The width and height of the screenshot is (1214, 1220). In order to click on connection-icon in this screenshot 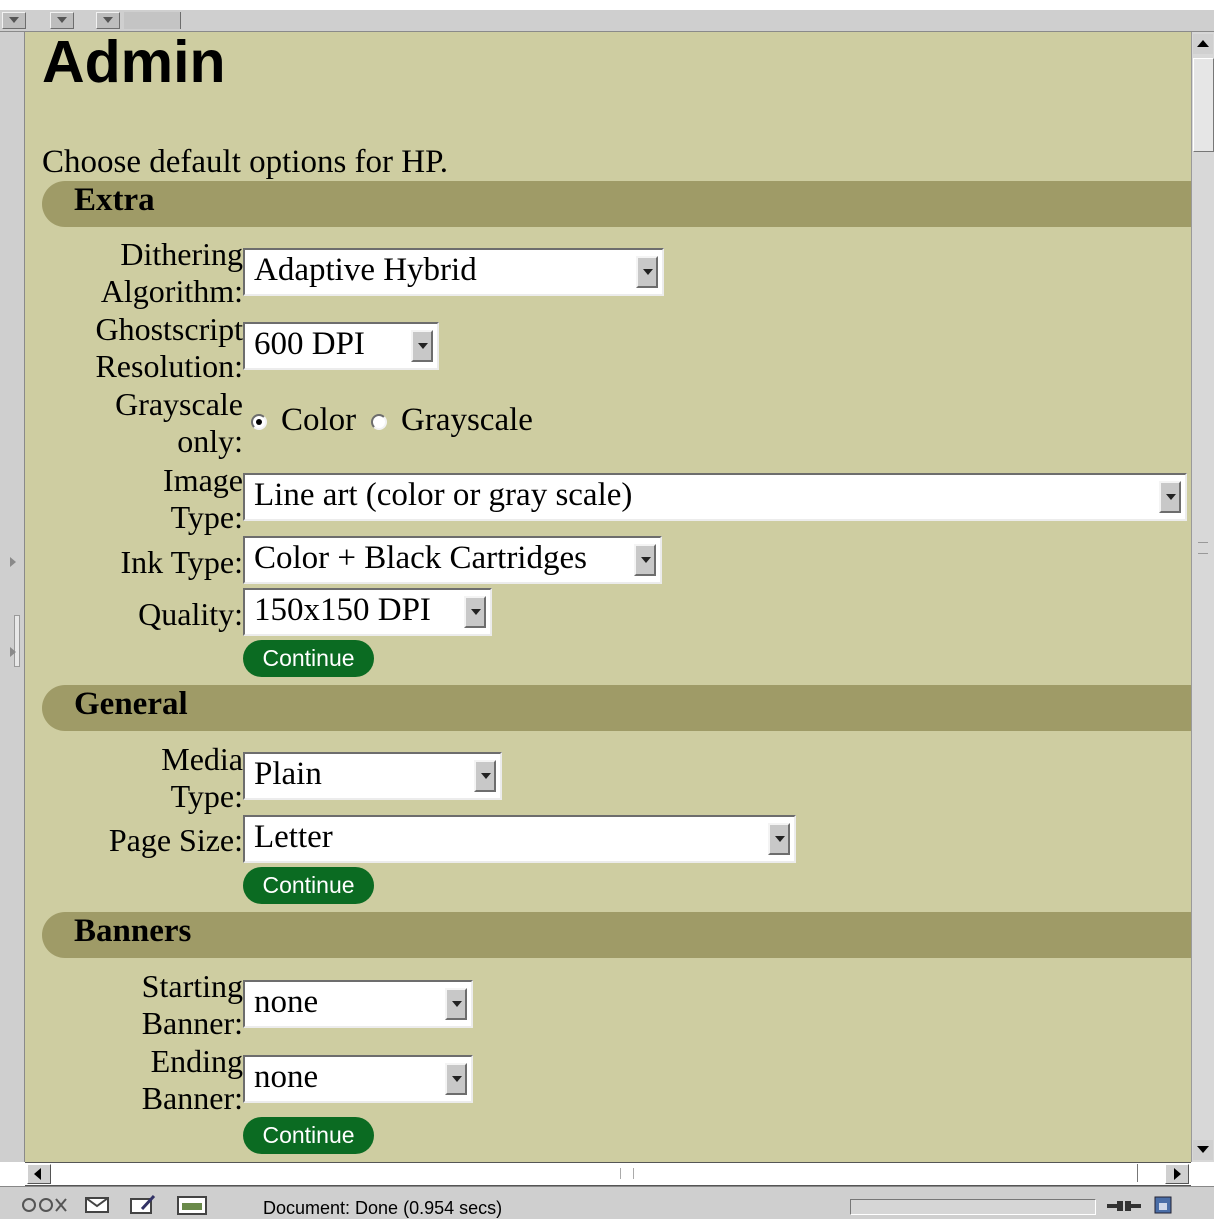, I will do `click(1124, 1208)`.